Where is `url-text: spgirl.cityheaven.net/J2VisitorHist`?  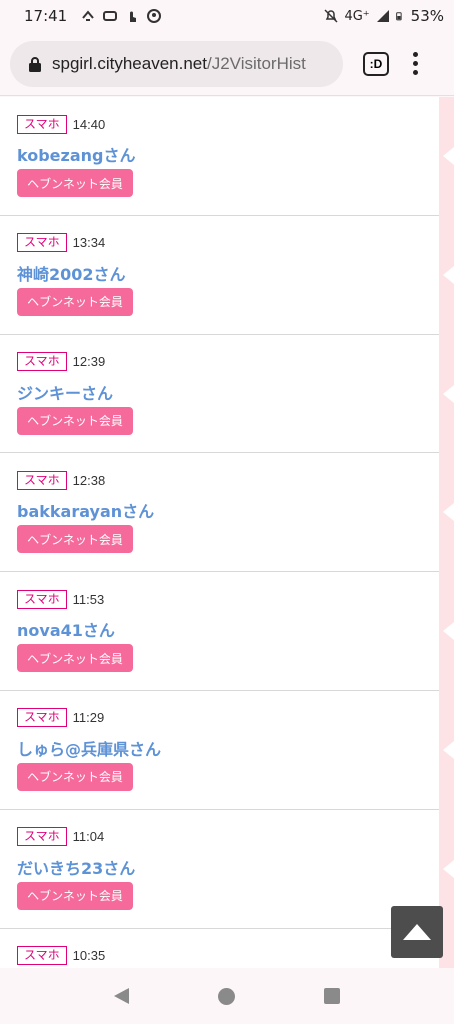
url-text: spgirl.cityheaven.net/J2VisitorHist is located at coordinates (179, 64).